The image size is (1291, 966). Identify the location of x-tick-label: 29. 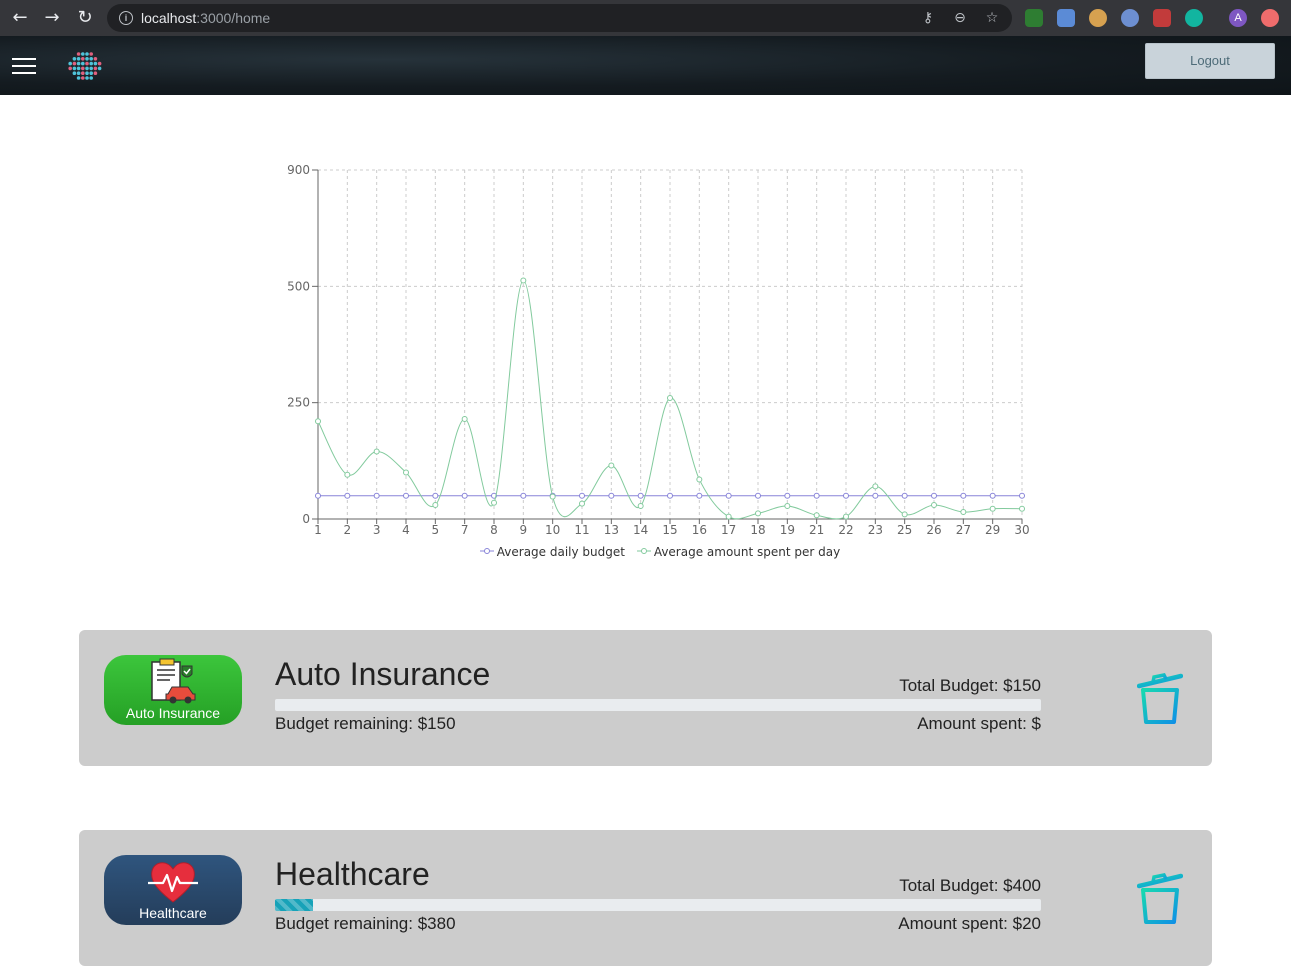
(992, 530).